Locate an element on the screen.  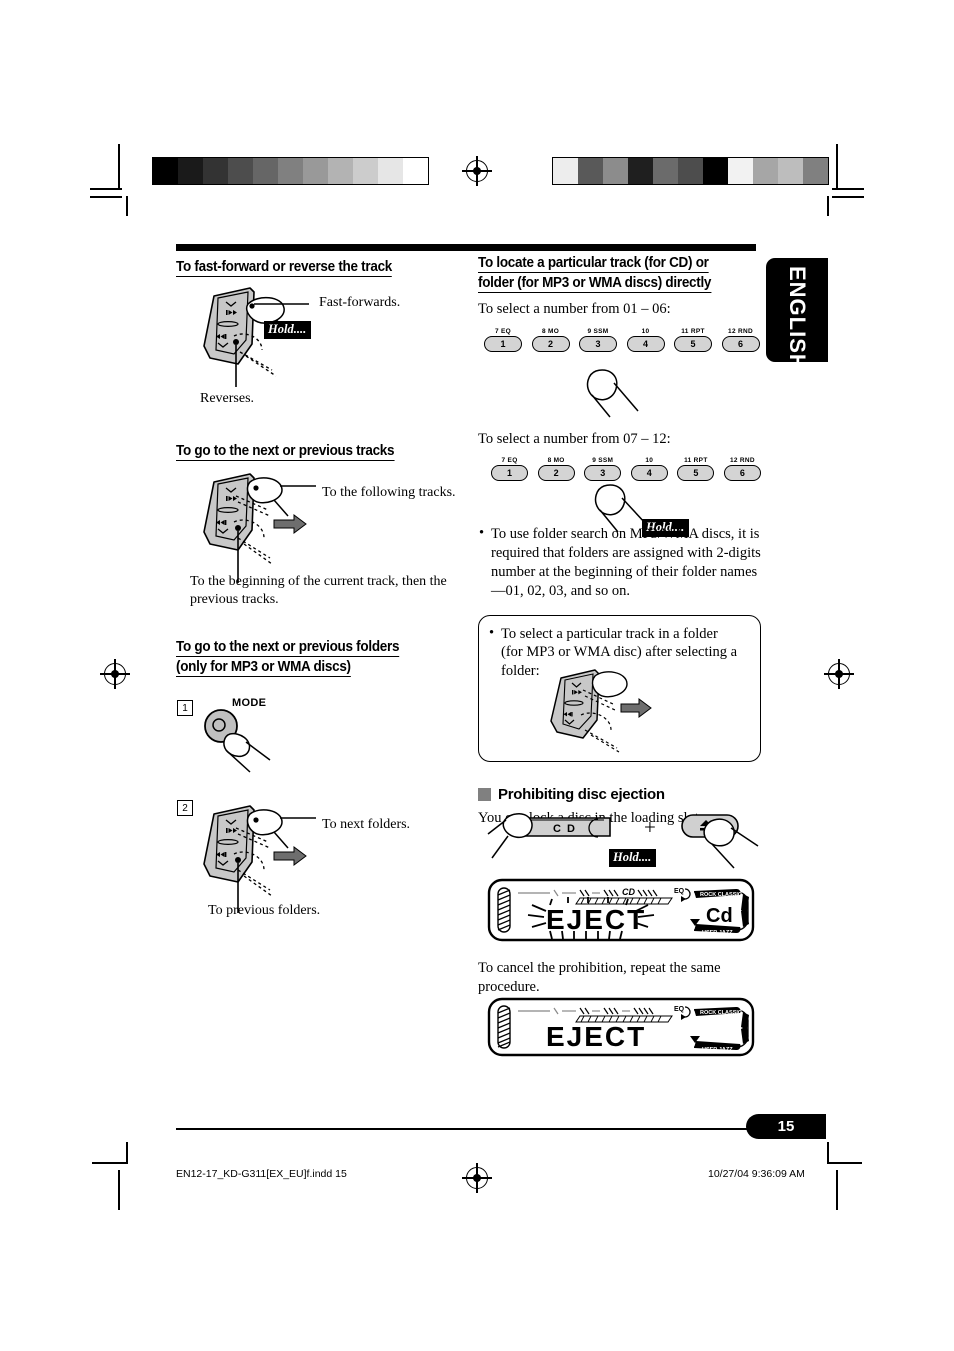
illustration-note-remote is located at coordinates (646, 709).